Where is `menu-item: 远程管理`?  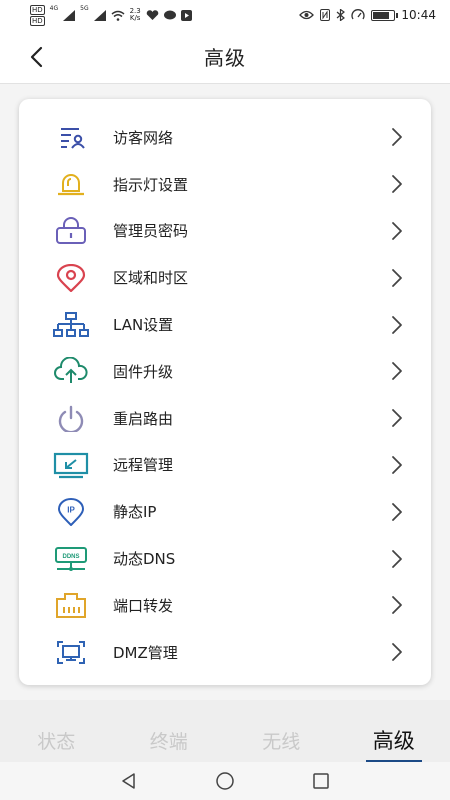
menu-item: 远程管理 is located at coordinates (225, 465).